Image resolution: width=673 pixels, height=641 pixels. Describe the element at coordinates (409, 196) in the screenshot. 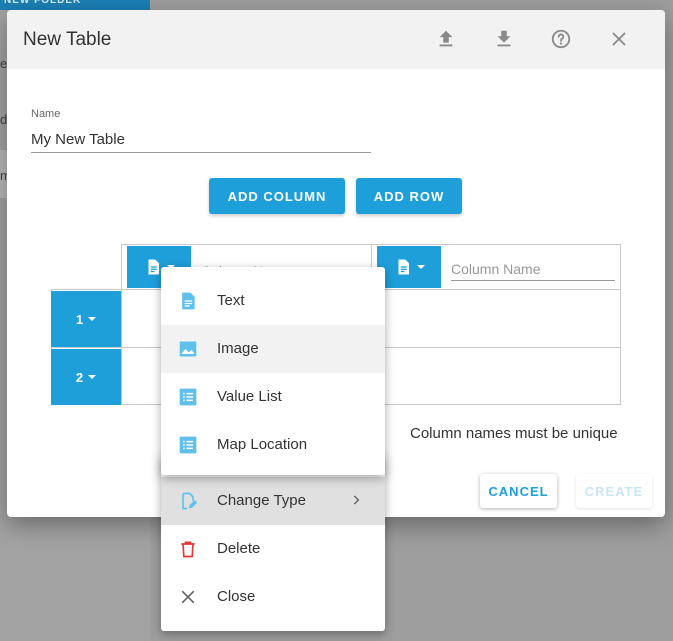

I see `add-row-button: ADD ROW` at that location.